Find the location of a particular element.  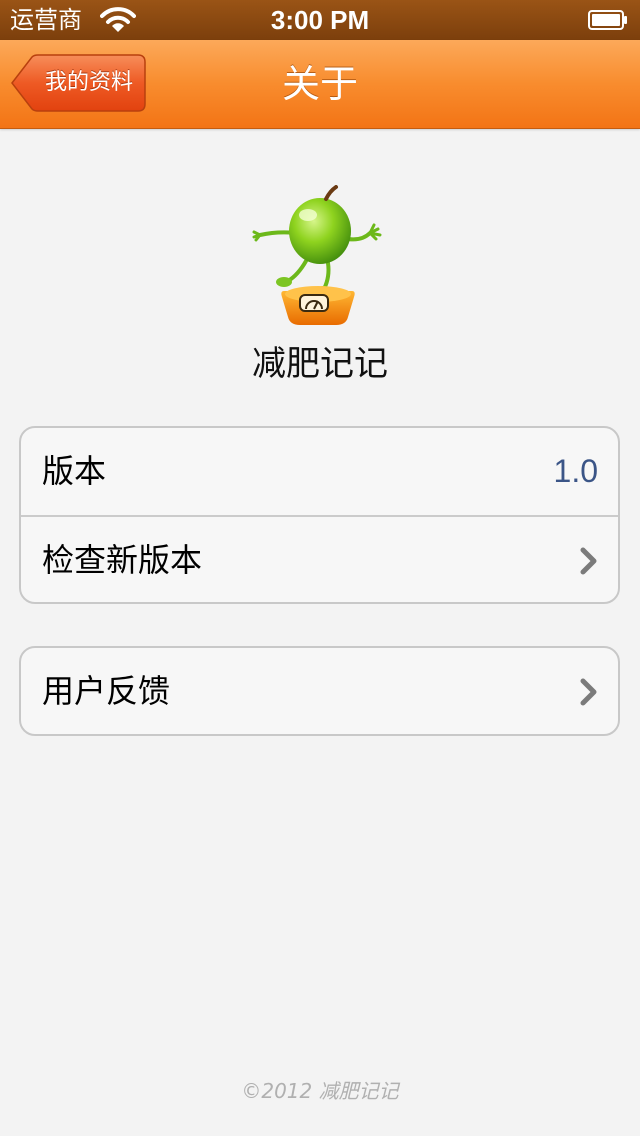

page-title: 关于 is located at coordinates (319, 84).